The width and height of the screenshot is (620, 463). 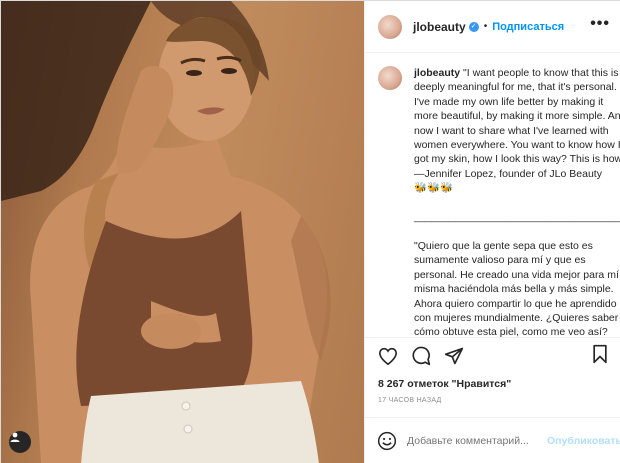 What do you see at coordinates (600, 356) in the screenshot?
I see `bookmark-icon` at bounding box center [600, 356].